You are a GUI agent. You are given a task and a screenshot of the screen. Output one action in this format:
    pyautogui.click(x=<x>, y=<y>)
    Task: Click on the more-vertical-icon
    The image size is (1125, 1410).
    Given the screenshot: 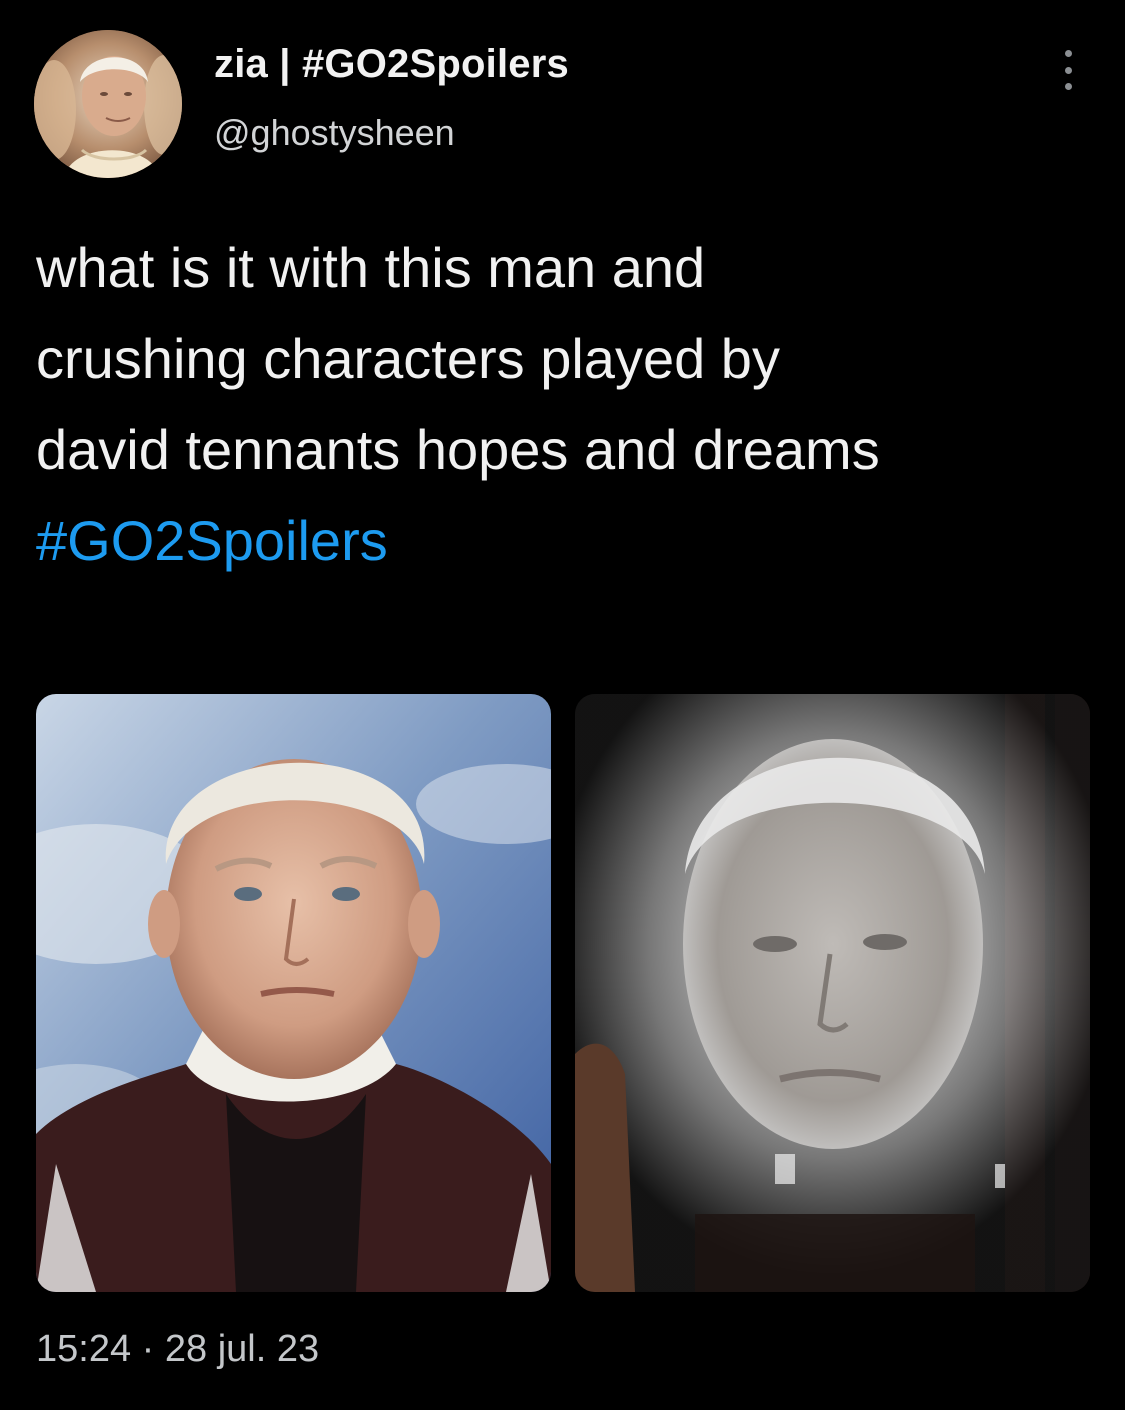 What is the action you would take?
    pyautogui.click(x=1068, y=70)
    